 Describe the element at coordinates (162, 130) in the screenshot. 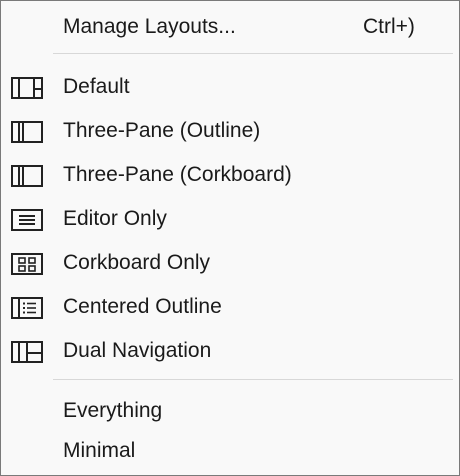

I see `layout-item-label: Three-Pane (Outline)` at that location.